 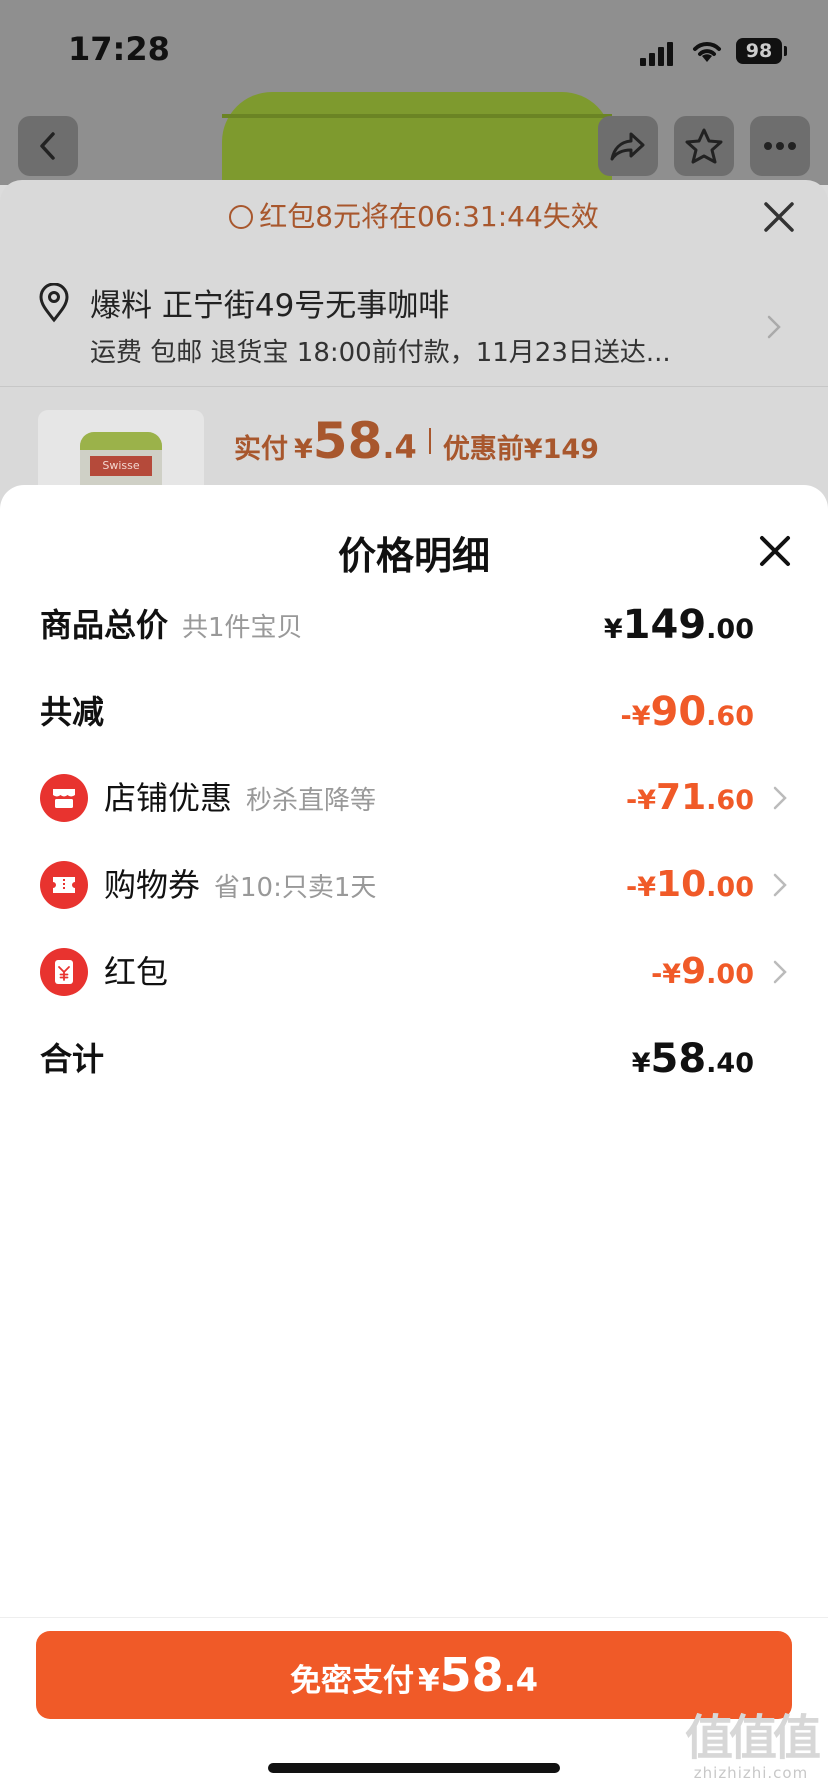 What do you see at coordinates (471, 1675) in the screenshot?
I see `pay-int: 58` at bounding box center [471, 1675].